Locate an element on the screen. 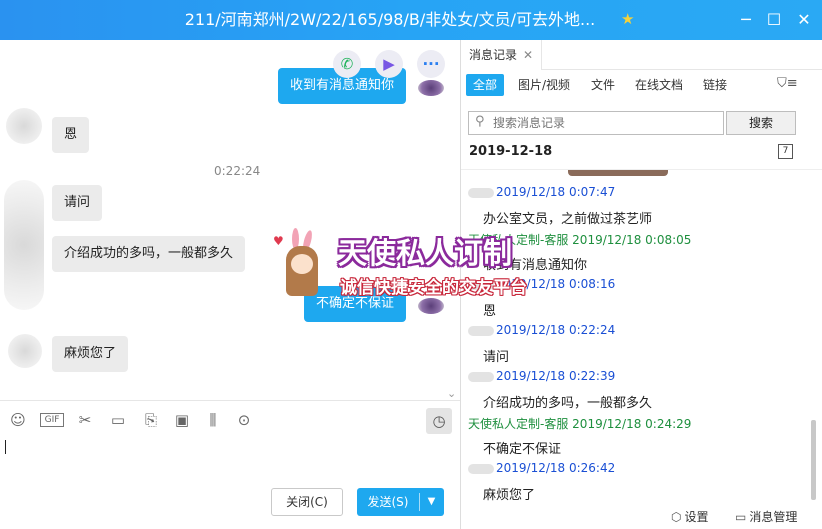 The height and width of the screenshot is (529, 822). watermark: ♥ 天使私人订制 诚信快捷安全的交友平台 is located at coordinates (415, 268).